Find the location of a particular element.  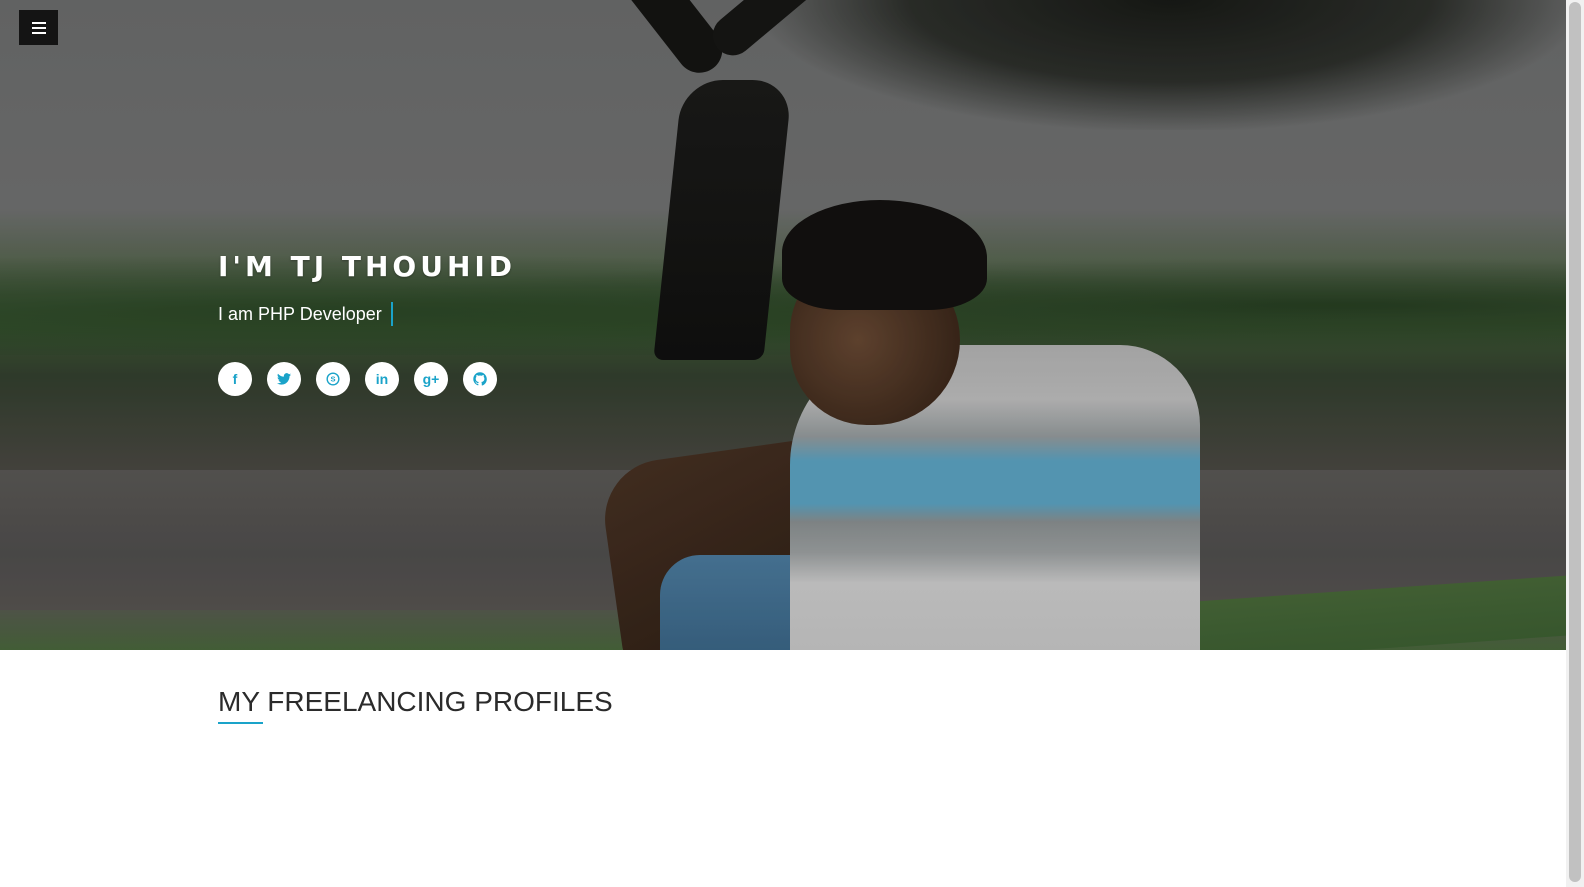

github-icon is located at coordinates (480, 379).